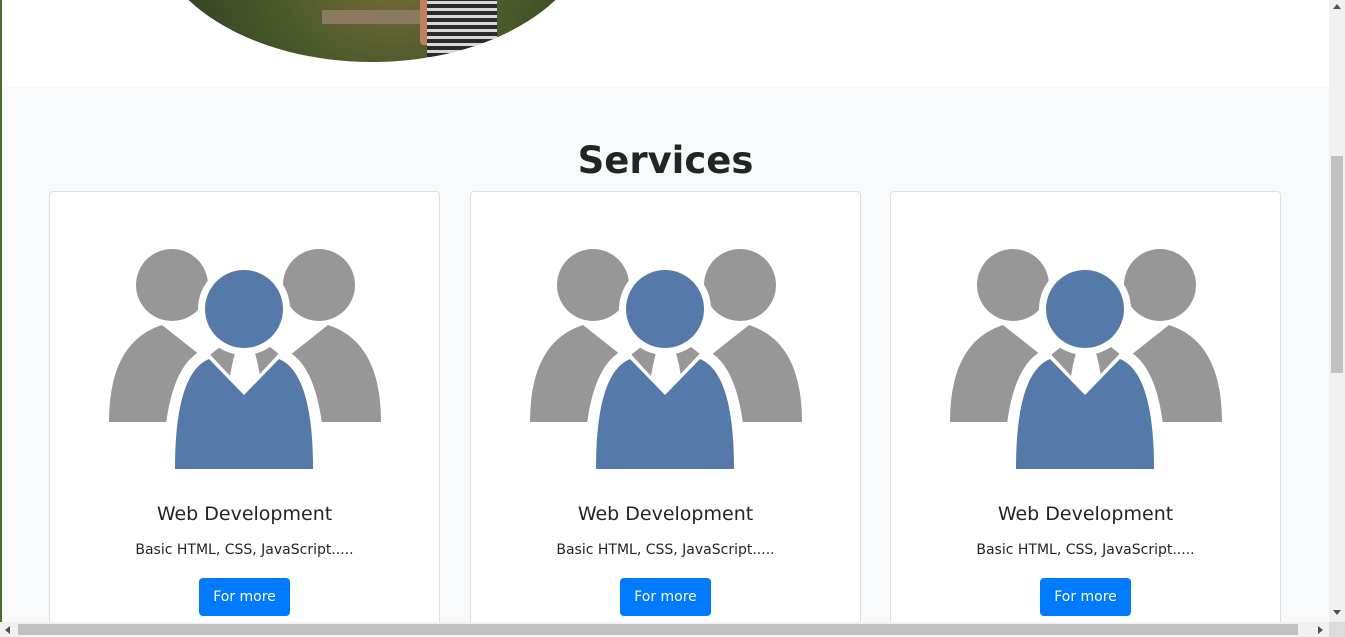 The height and width of the screenshot is (637, 1345). What do you see at coordinates (1337, 629) in the screenshot?
I see `scrollbar-corner` at bounding box center [1337, 629].